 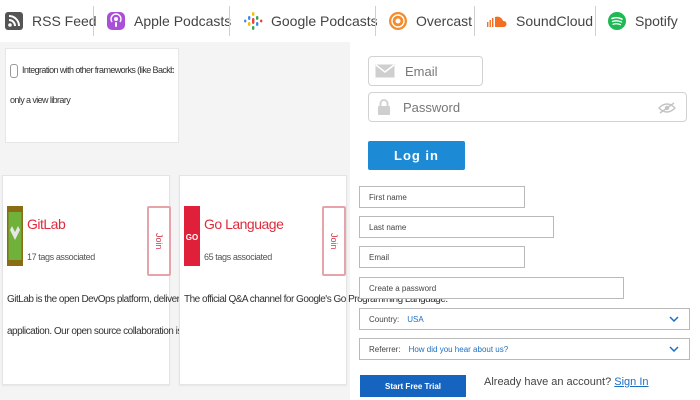 I want to click on country-select-text: Country: USA, so click(x=396, y=319).